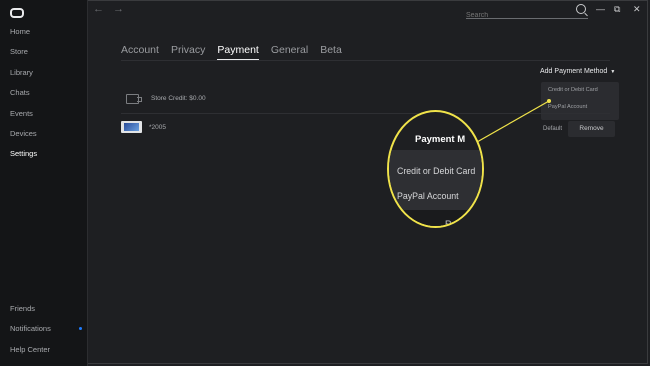  Describe the element at coordinates (510, 123) in the screenshot. I see `callout-leader-line` at that location.